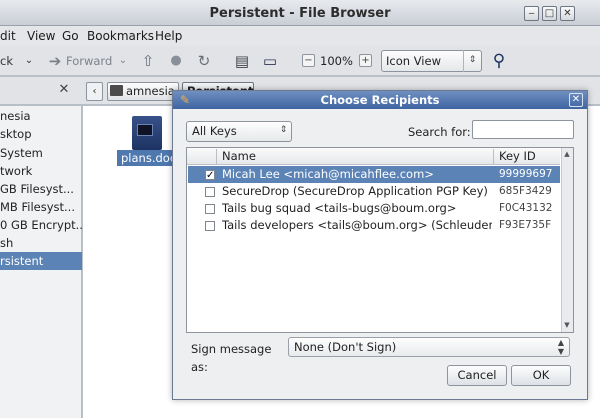 The width and height of the screenshot is (600, 418). What do you see at coordinates (549, 13) in the screenshot?
I see `maximize-button: □` at bounding box center [549, 13].